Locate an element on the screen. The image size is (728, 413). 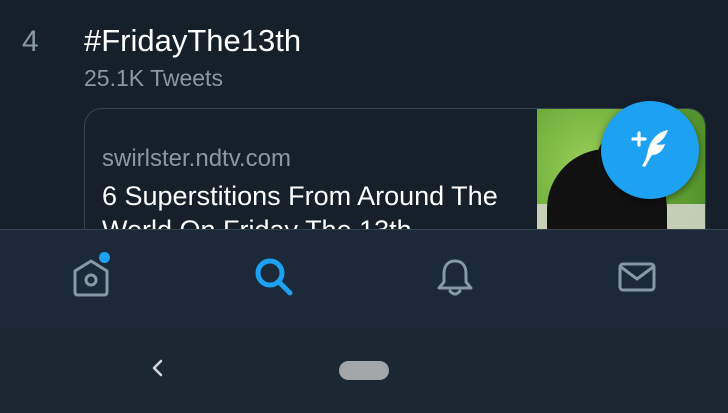
bell-icon is located at coordinates (455, 279).